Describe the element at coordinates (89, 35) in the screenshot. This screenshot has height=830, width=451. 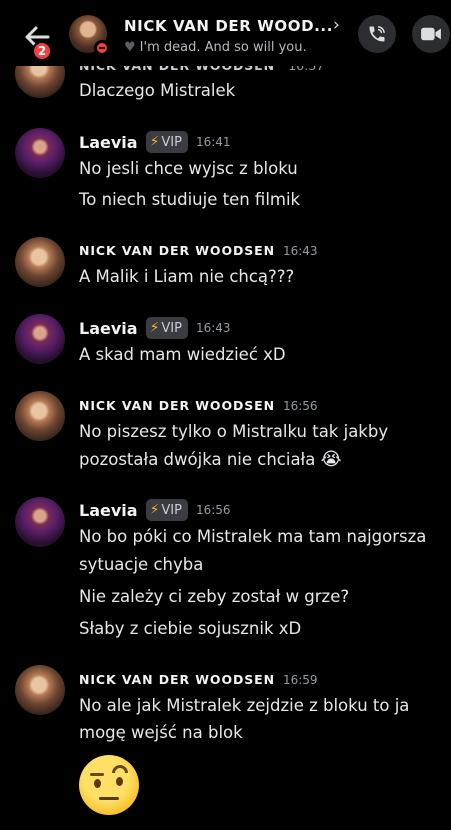
I see `header-avatar` at that location.